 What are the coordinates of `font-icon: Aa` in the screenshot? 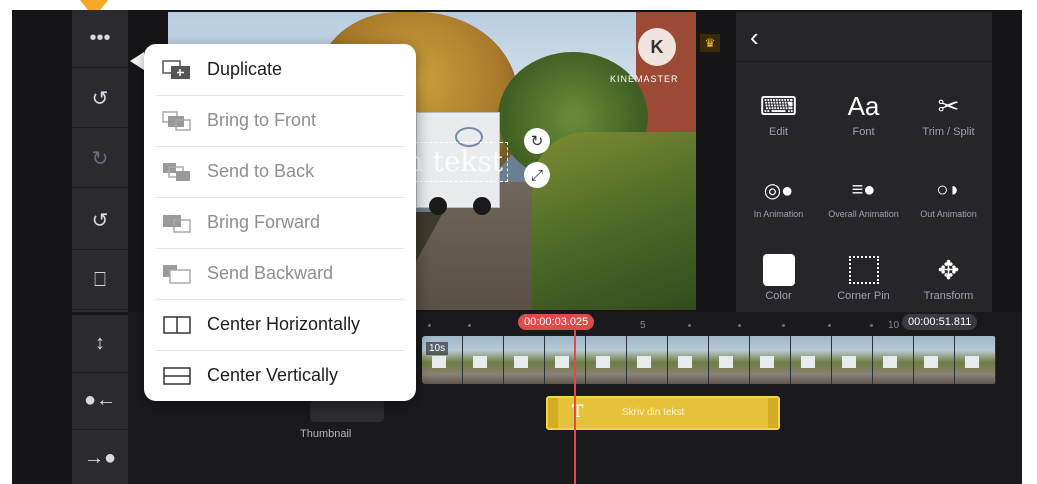 It's located at (863, 105).